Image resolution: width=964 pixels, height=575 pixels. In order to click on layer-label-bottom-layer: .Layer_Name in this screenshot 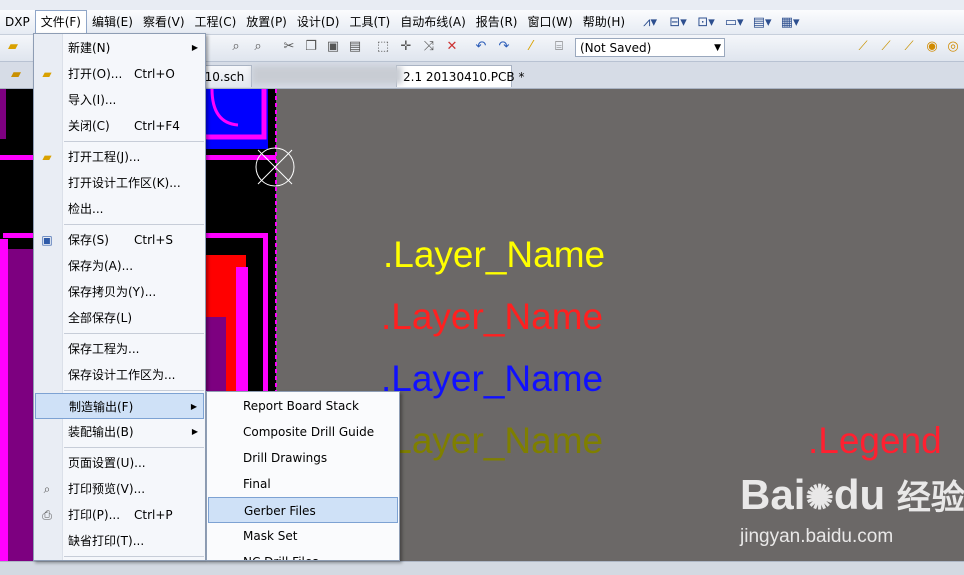, I will do `click(492, 379)`.